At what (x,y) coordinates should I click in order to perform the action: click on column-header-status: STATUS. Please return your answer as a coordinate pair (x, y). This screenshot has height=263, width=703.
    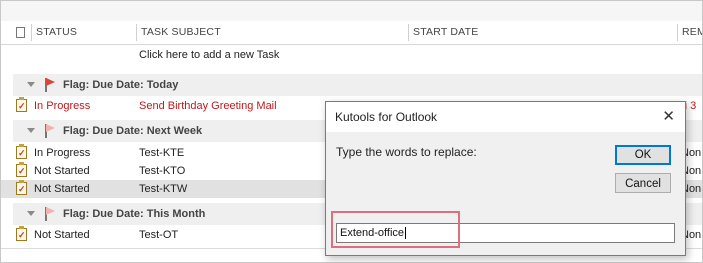
    Looking at the image, I should click on (56, 32).